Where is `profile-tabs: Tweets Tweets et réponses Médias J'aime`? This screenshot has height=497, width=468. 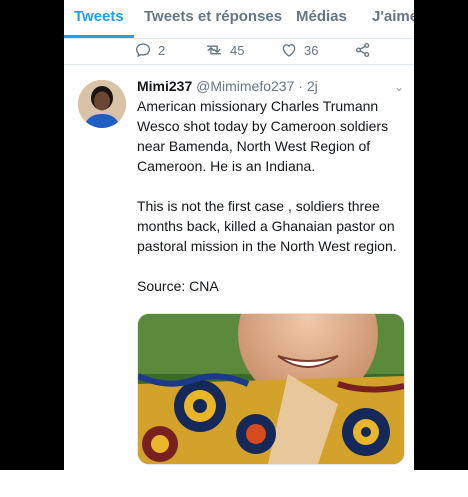
profile-tabs: Tweets Tweets et réponses Médias J'aime is located at coordinates (239, 19).